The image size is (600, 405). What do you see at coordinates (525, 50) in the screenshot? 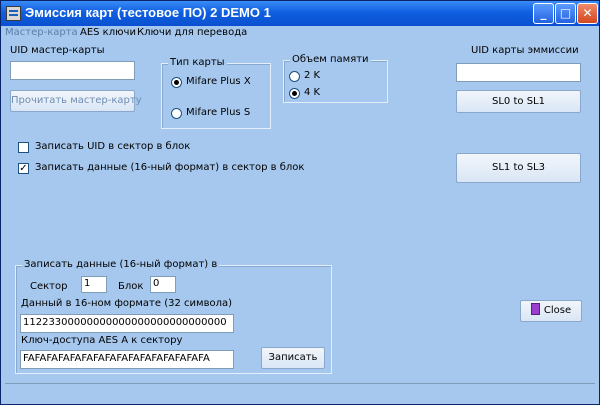
I see `emission-uid-label: UID карты эммиссии` at bounding box center [525, 50].